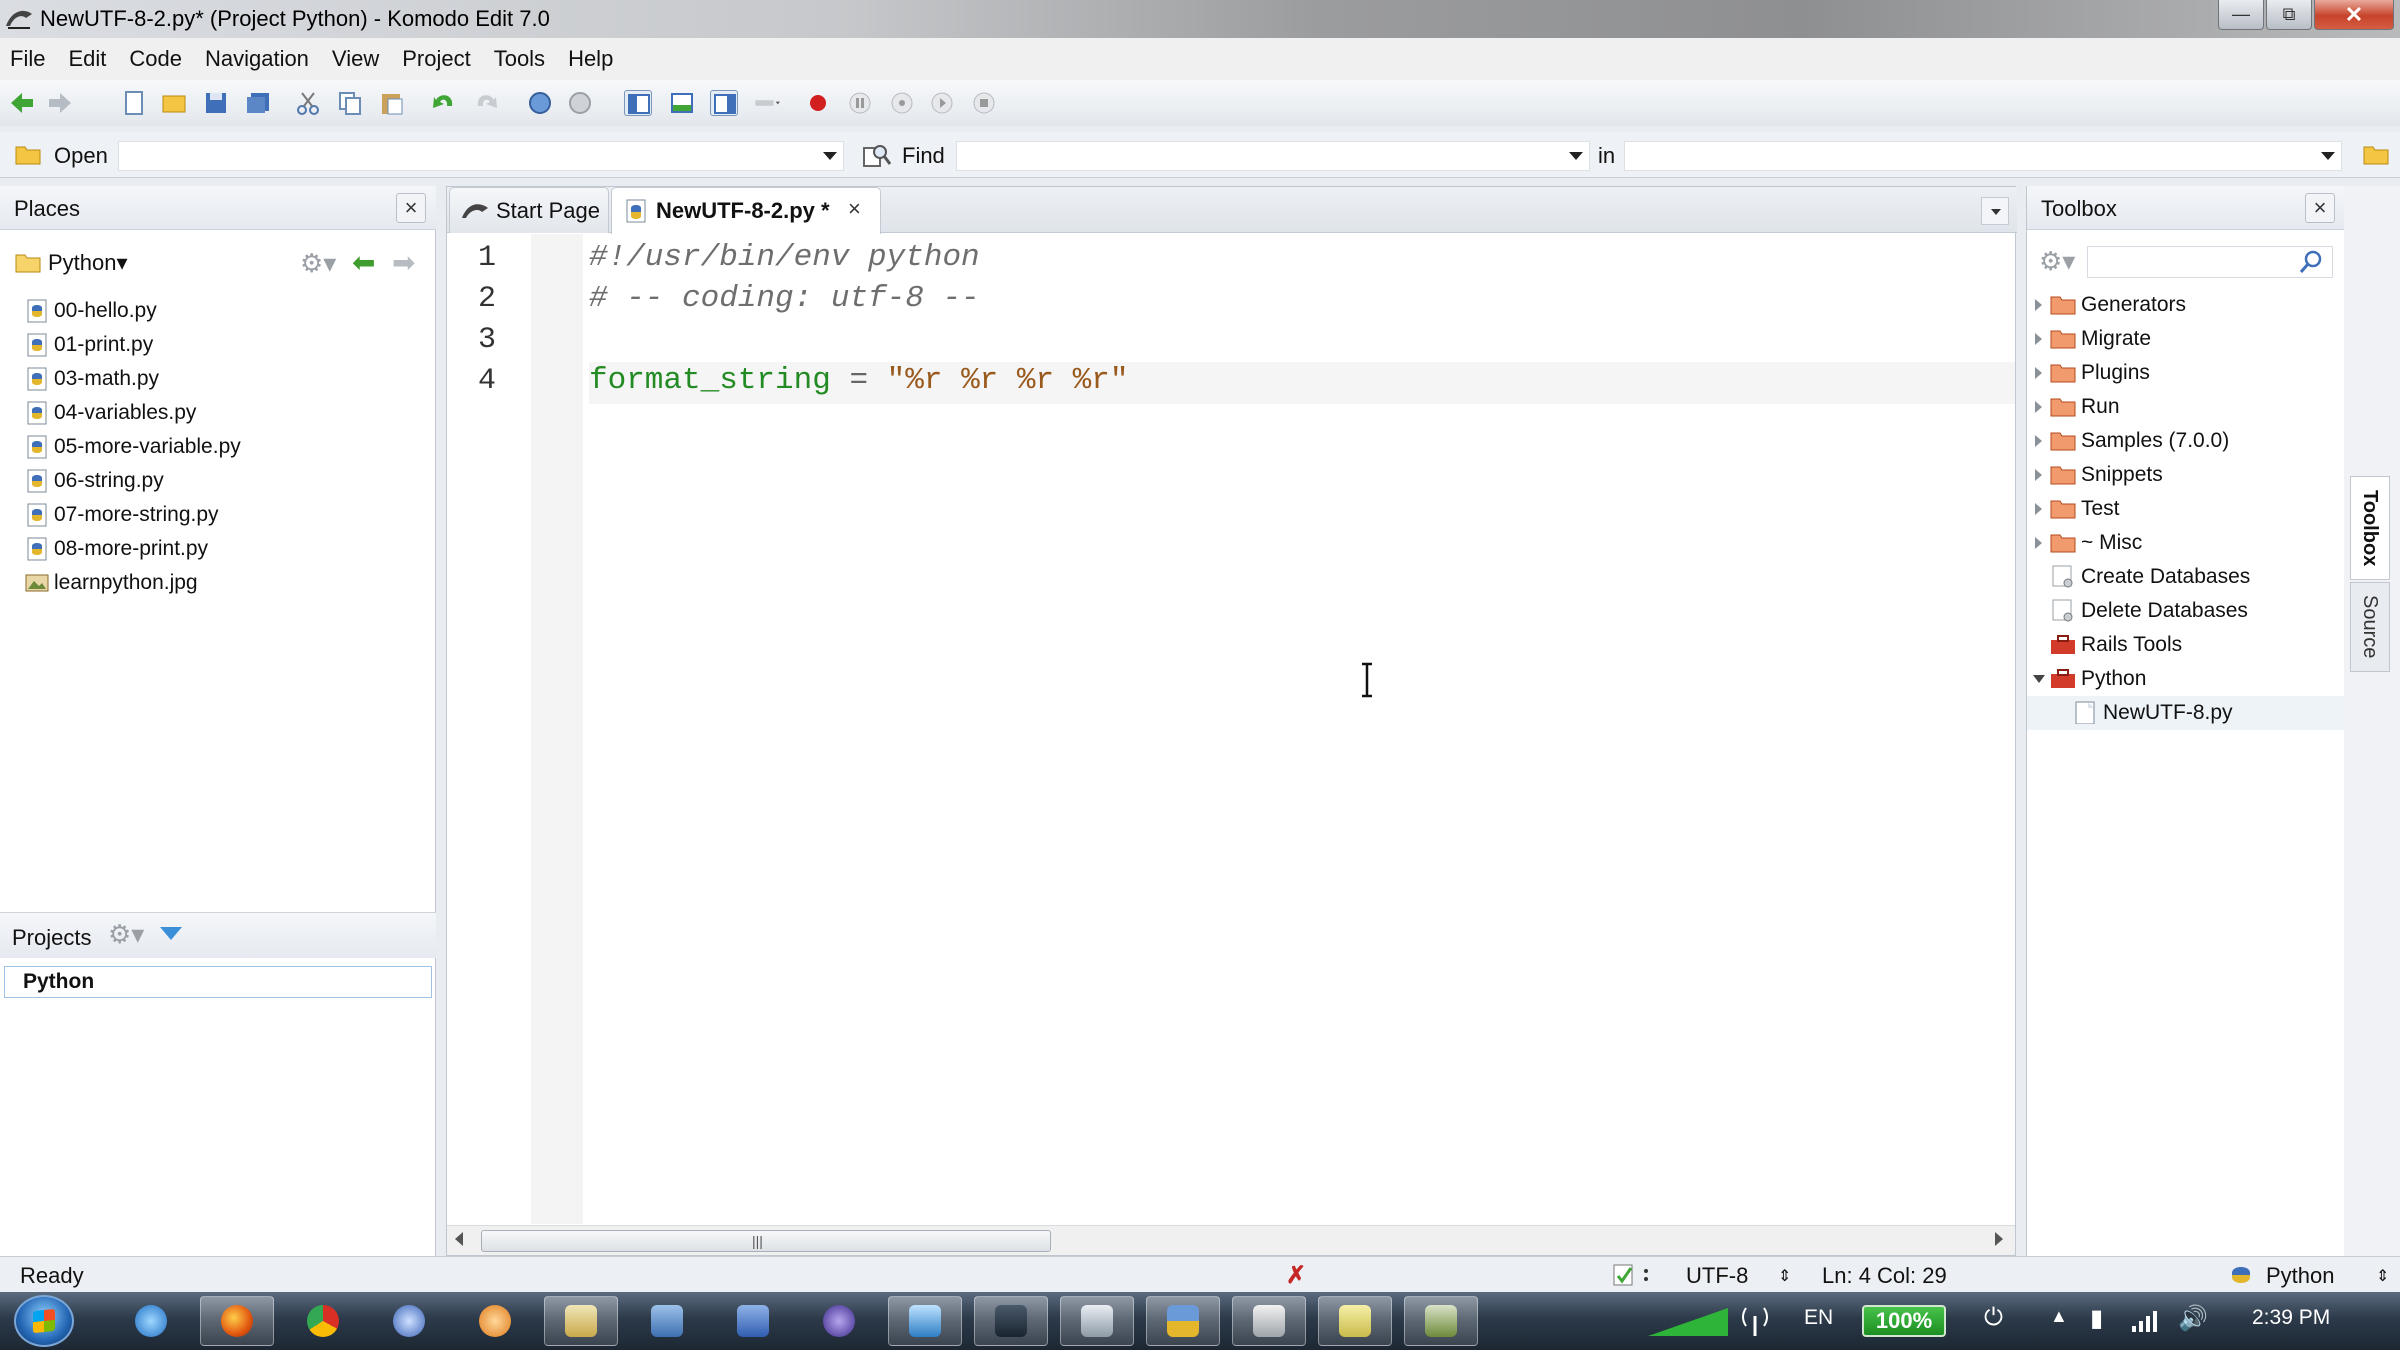 Image resolution: width=2400 pixels, height=1350 pixels. What do you see at coordinates (854, 209) in the screenshot?
I see `tab-close-icon: ×` at bounding box center [854, 209].